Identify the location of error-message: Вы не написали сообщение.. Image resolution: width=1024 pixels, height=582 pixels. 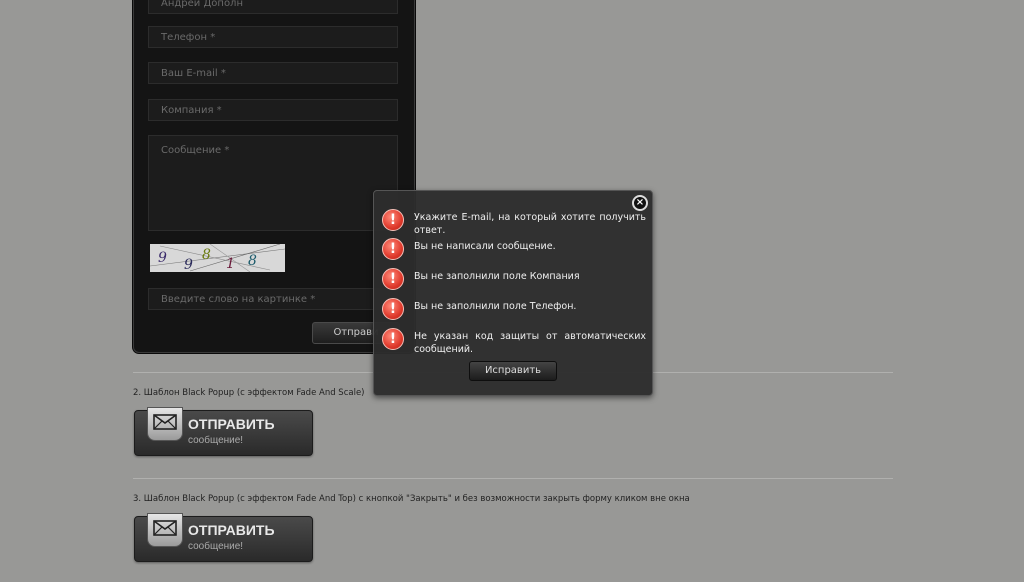
(485, 246).